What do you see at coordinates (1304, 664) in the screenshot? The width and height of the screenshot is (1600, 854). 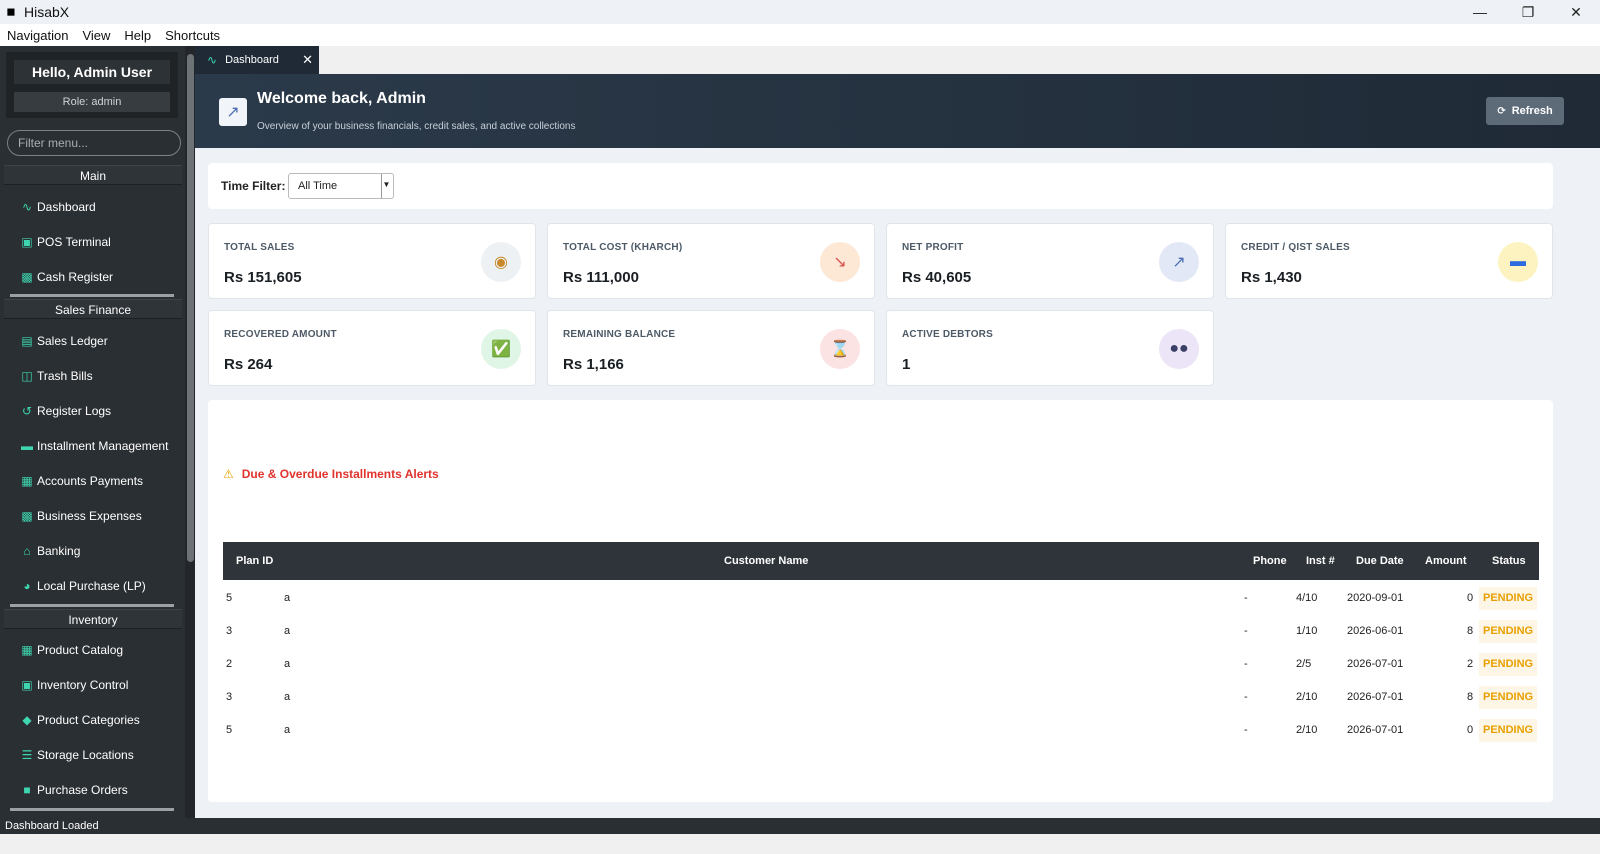 I see `cell-inst: 2/5` at bounding box center [1304, 664].